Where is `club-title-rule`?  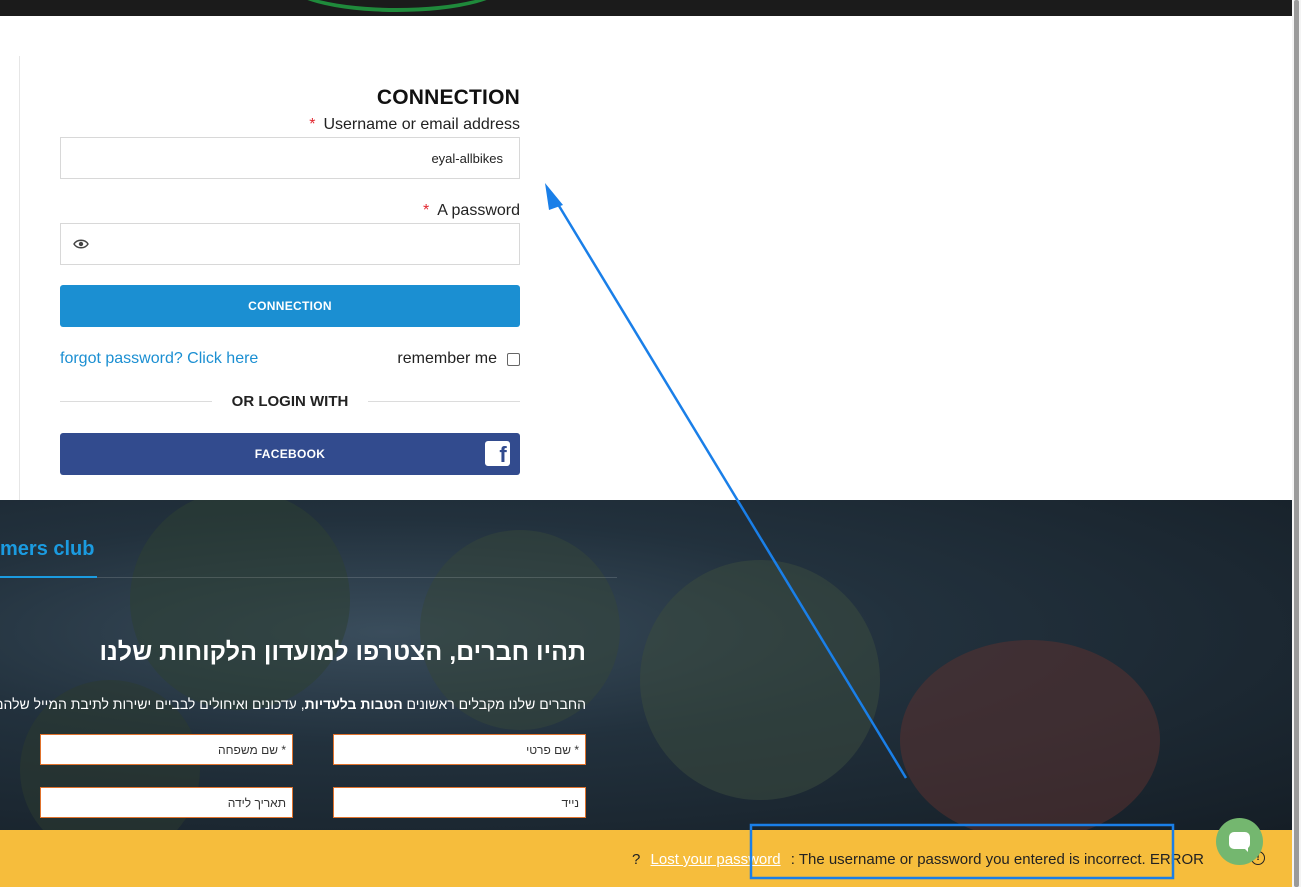
club-title-rule is located at coordinates (357, 577).